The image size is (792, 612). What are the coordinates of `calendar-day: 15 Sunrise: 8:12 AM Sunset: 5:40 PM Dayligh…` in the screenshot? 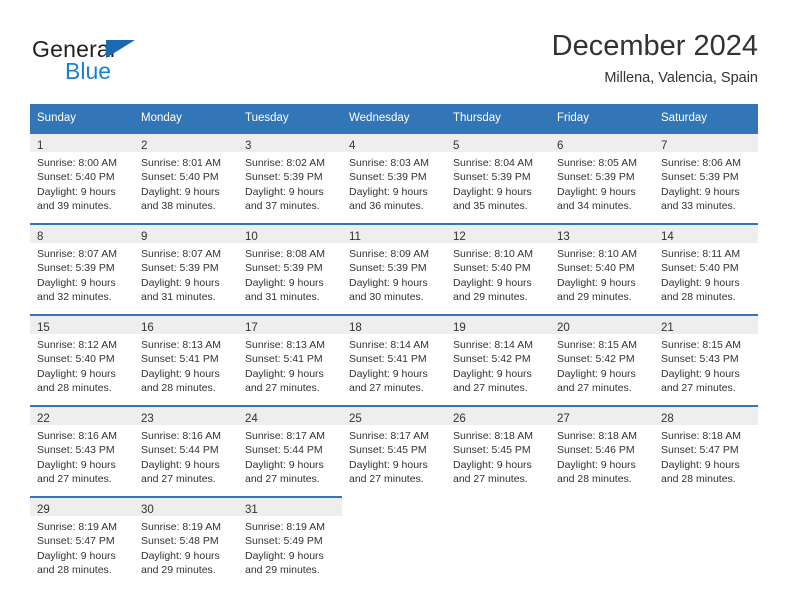 It's located at (82, 359).